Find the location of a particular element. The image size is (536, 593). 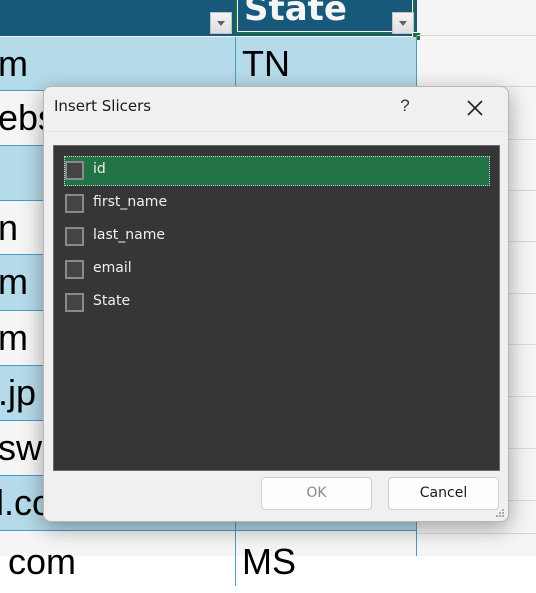

header-cell-state: State is located at coordinates (325, 17).